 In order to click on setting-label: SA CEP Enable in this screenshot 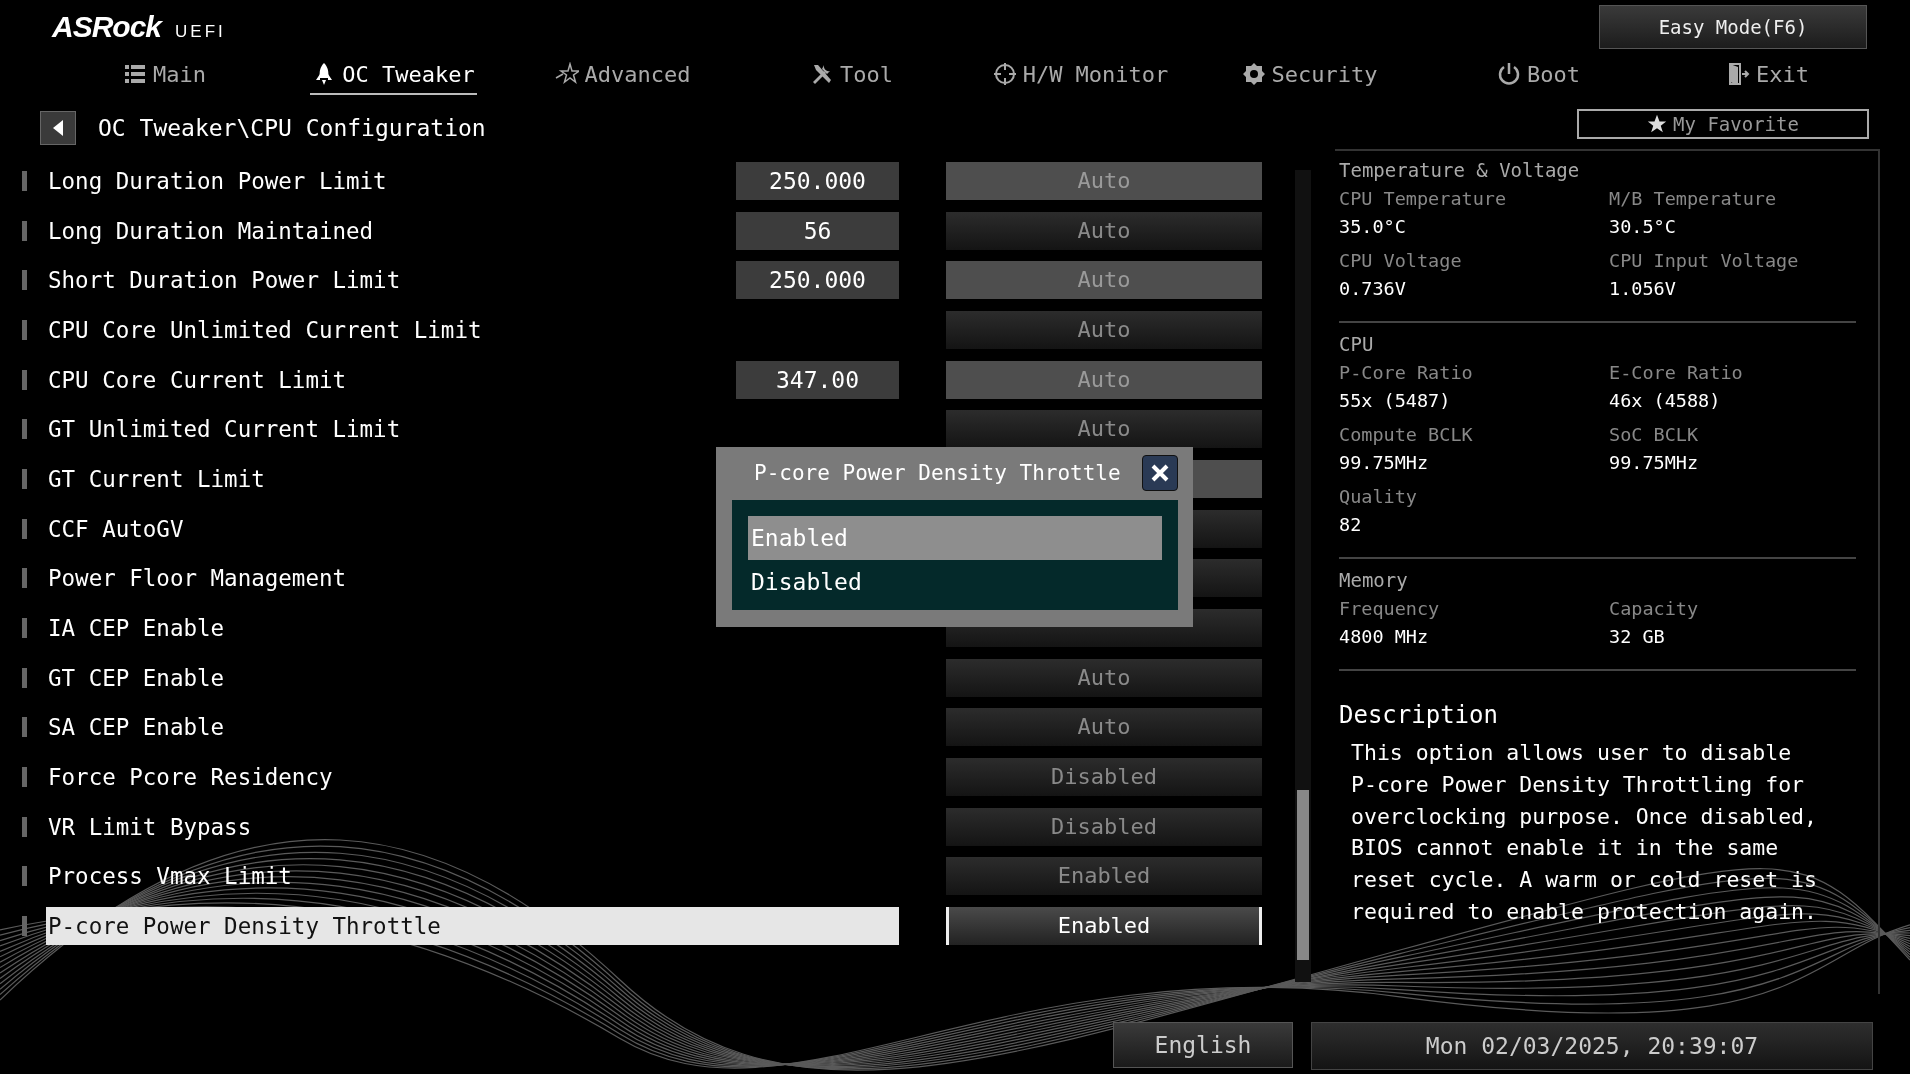, I will do `click(472, 727)`.